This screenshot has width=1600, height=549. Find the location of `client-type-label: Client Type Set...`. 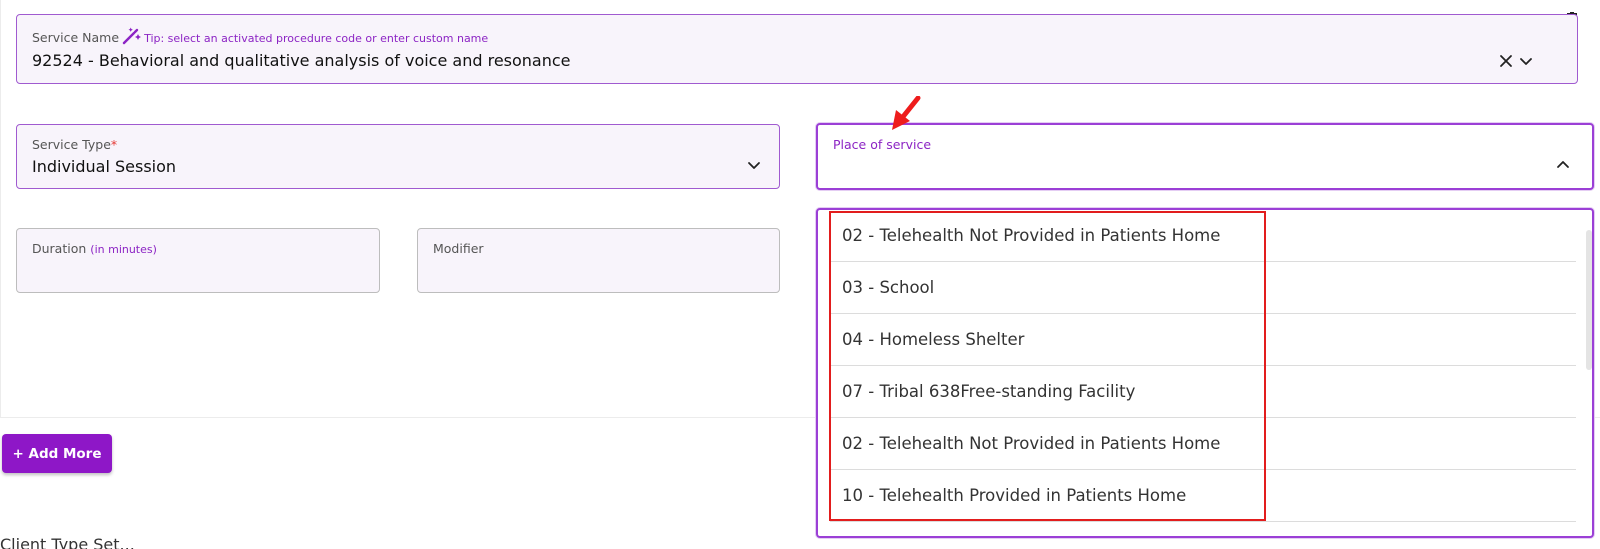

client-type-label: Client Type Set... is located at coordinates (67, 542).